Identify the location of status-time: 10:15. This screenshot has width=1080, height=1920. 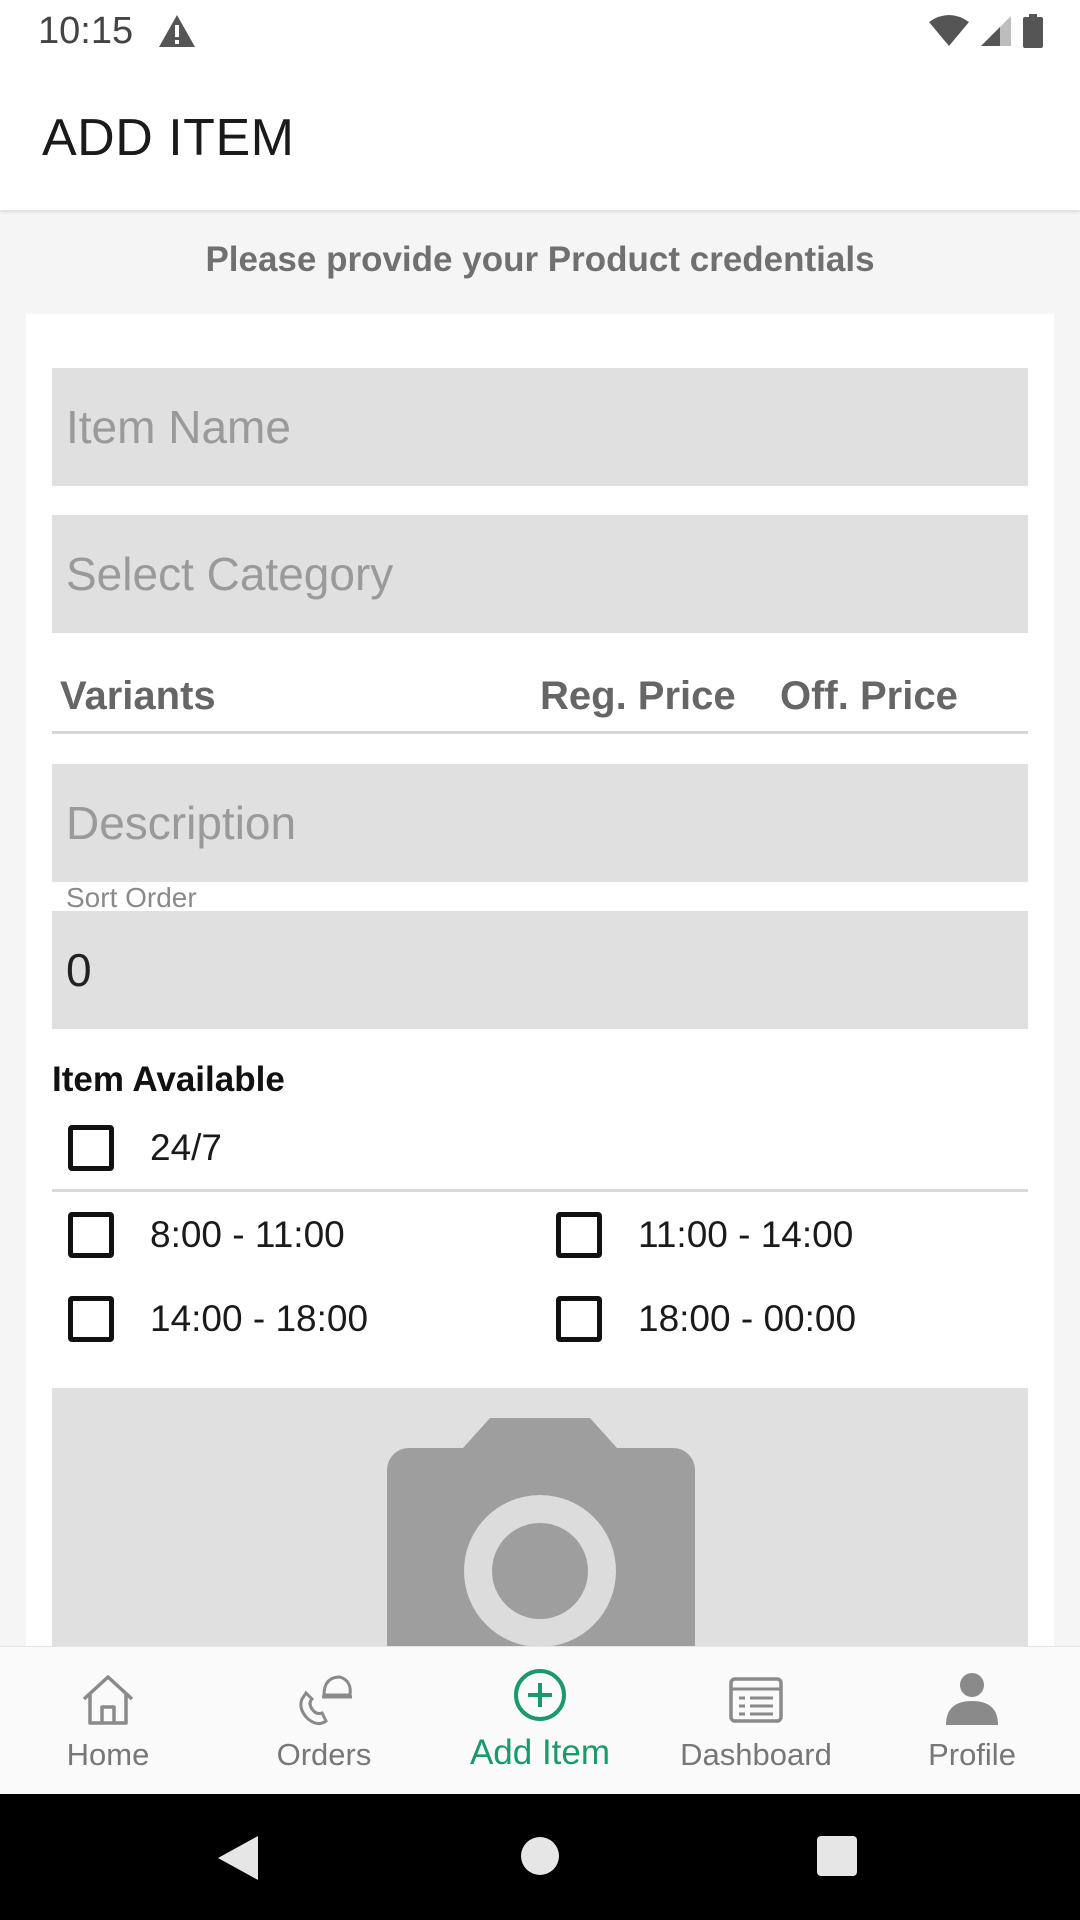
(86, 31).